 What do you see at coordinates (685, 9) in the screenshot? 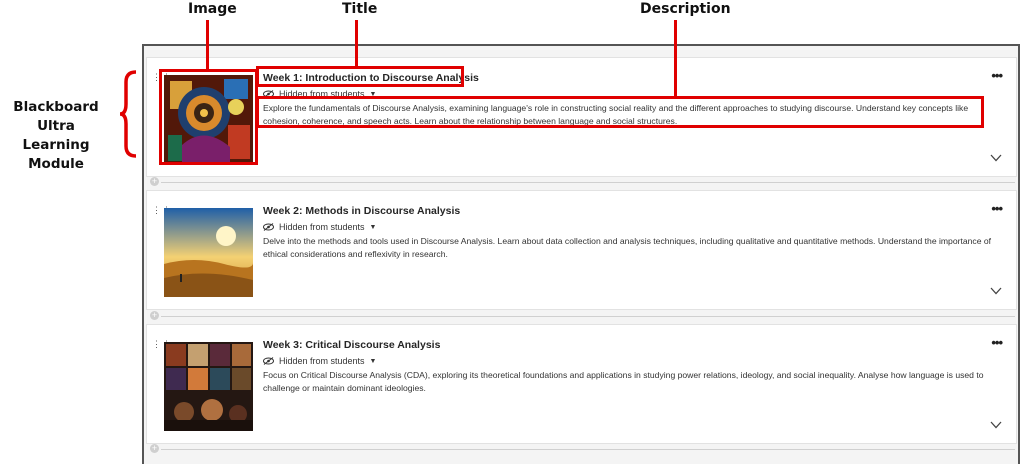
I see `annotation-description-label: Description` at bounding box center [685, 9].